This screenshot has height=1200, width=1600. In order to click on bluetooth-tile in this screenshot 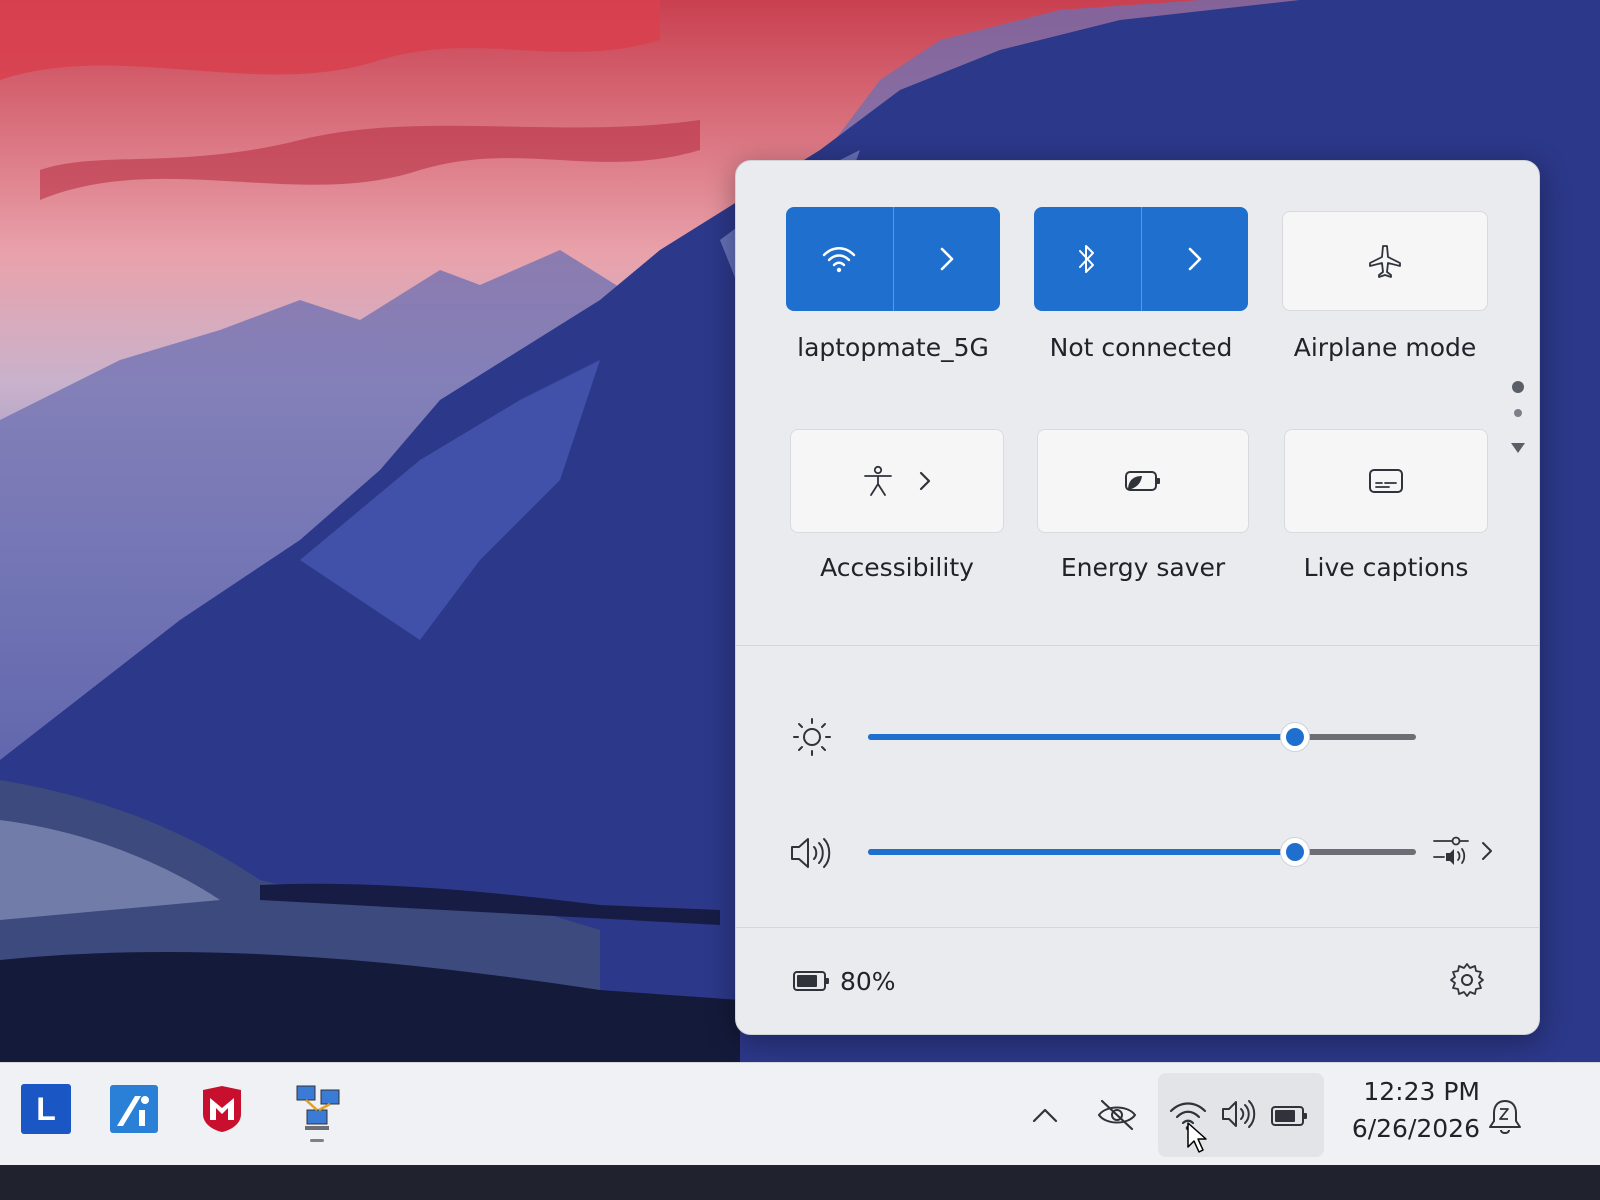, I will do `click(1141, 259)`.